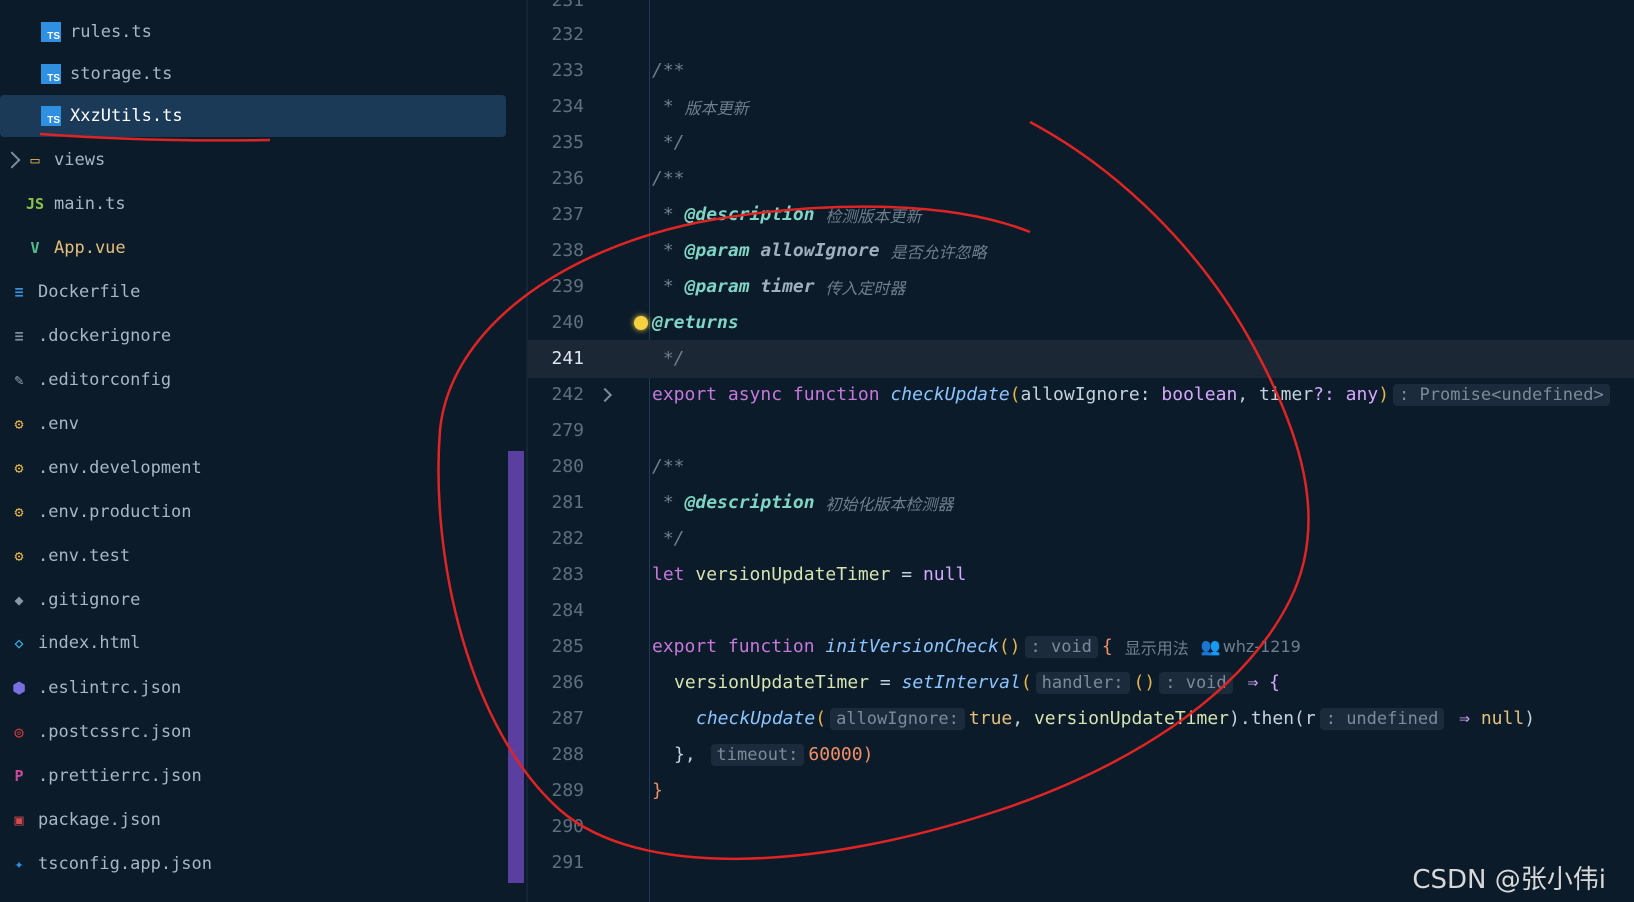  I want to click on code-line: 281 * @description 初始化版本检测器, so click(1081, 503).